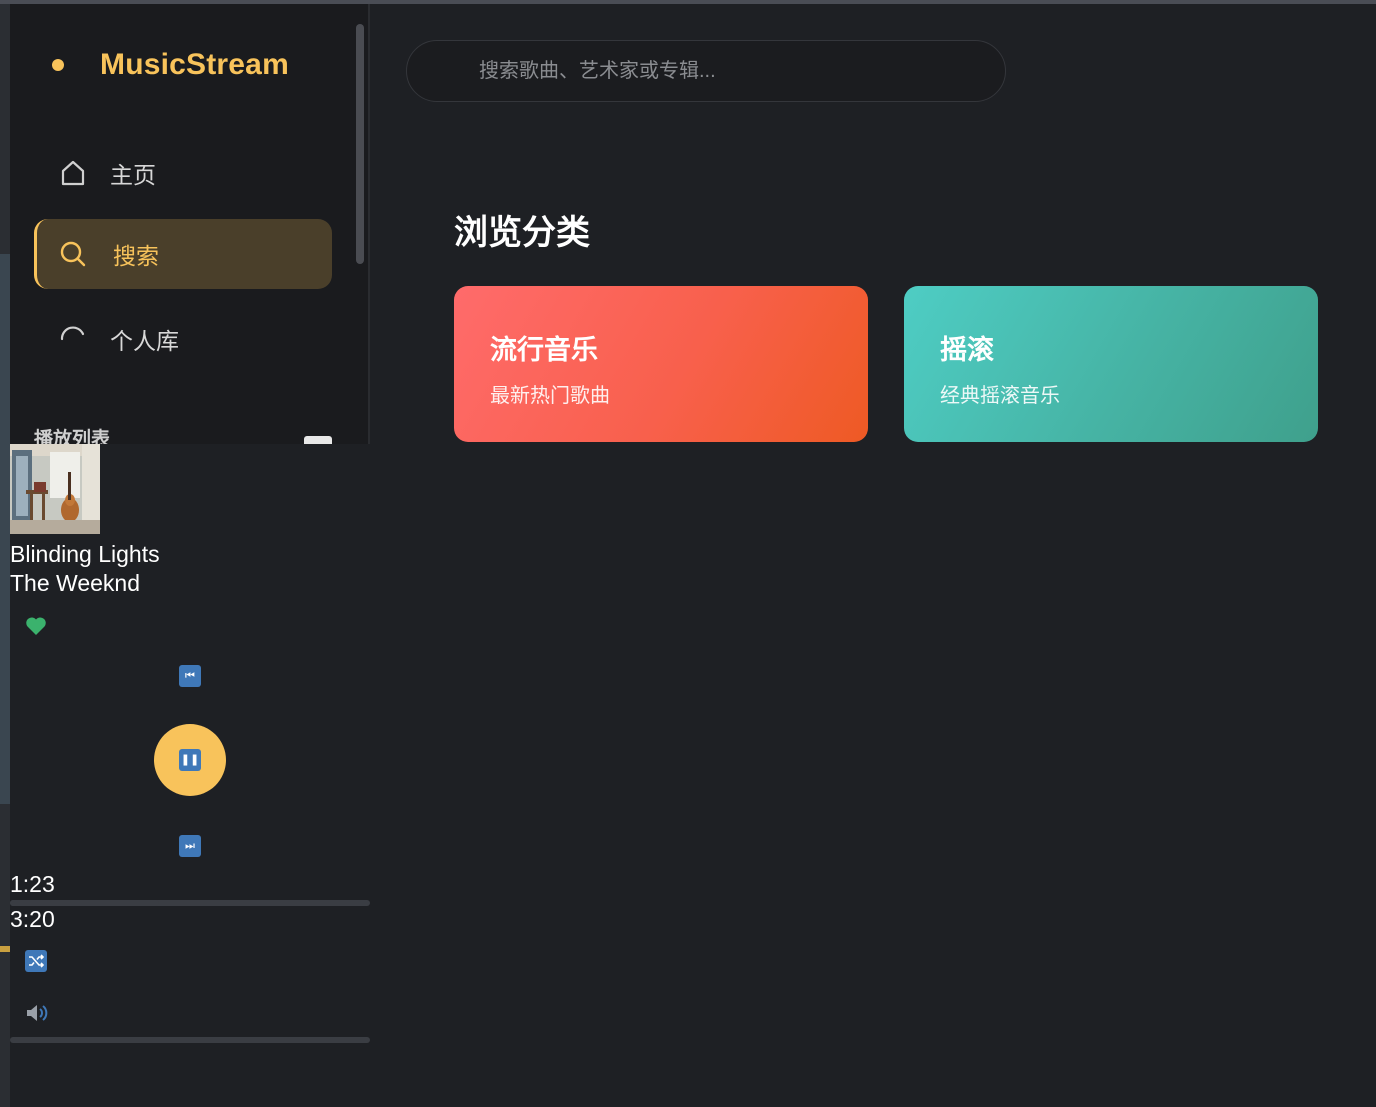  I want to click on search-bar, so click(706, 71).